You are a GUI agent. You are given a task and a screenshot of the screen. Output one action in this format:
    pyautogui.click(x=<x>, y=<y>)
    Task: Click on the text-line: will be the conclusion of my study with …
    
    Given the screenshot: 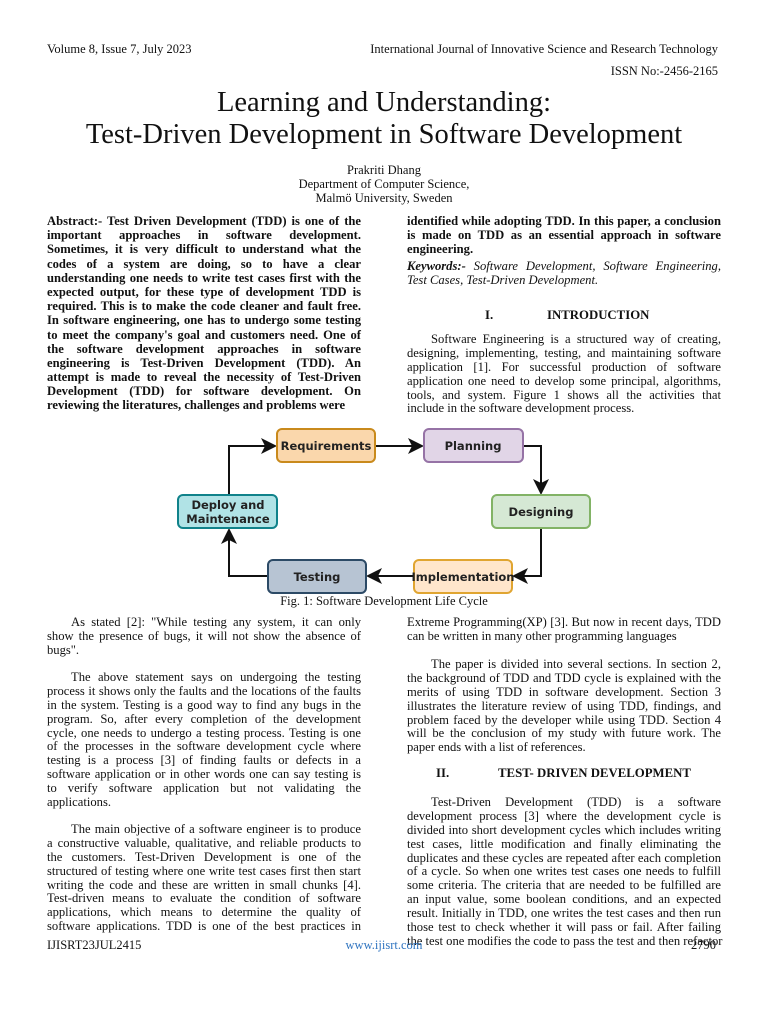 What is the action you would take?
    pyautogui.click(x=564, y=733)
    